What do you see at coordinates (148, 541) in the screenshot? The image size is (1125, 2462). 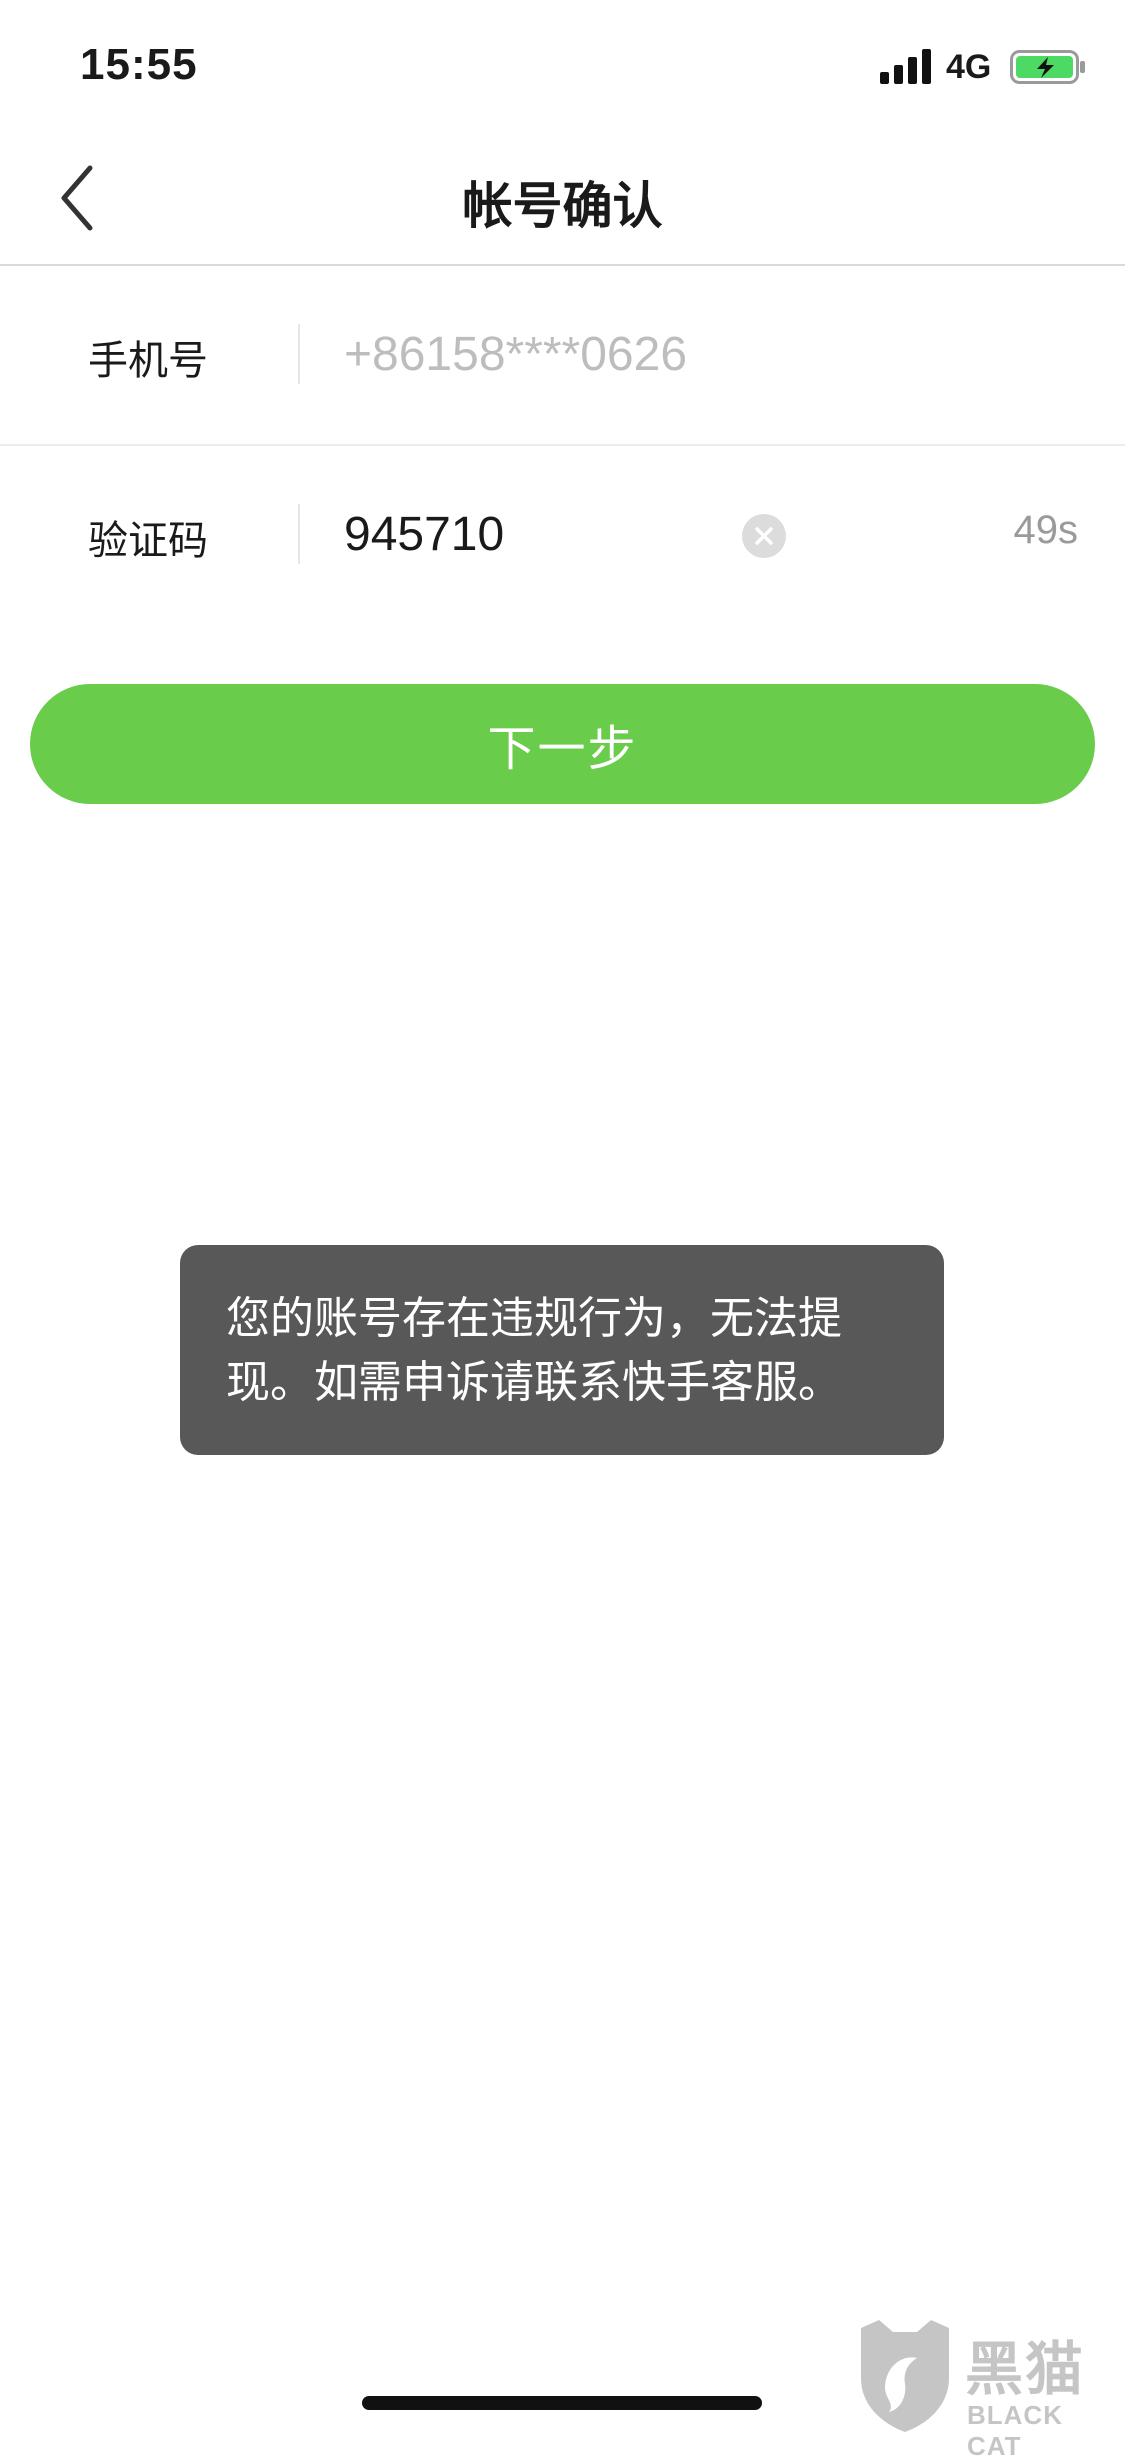 I see `code-label: 验证码` at bounding box center [148, 541].